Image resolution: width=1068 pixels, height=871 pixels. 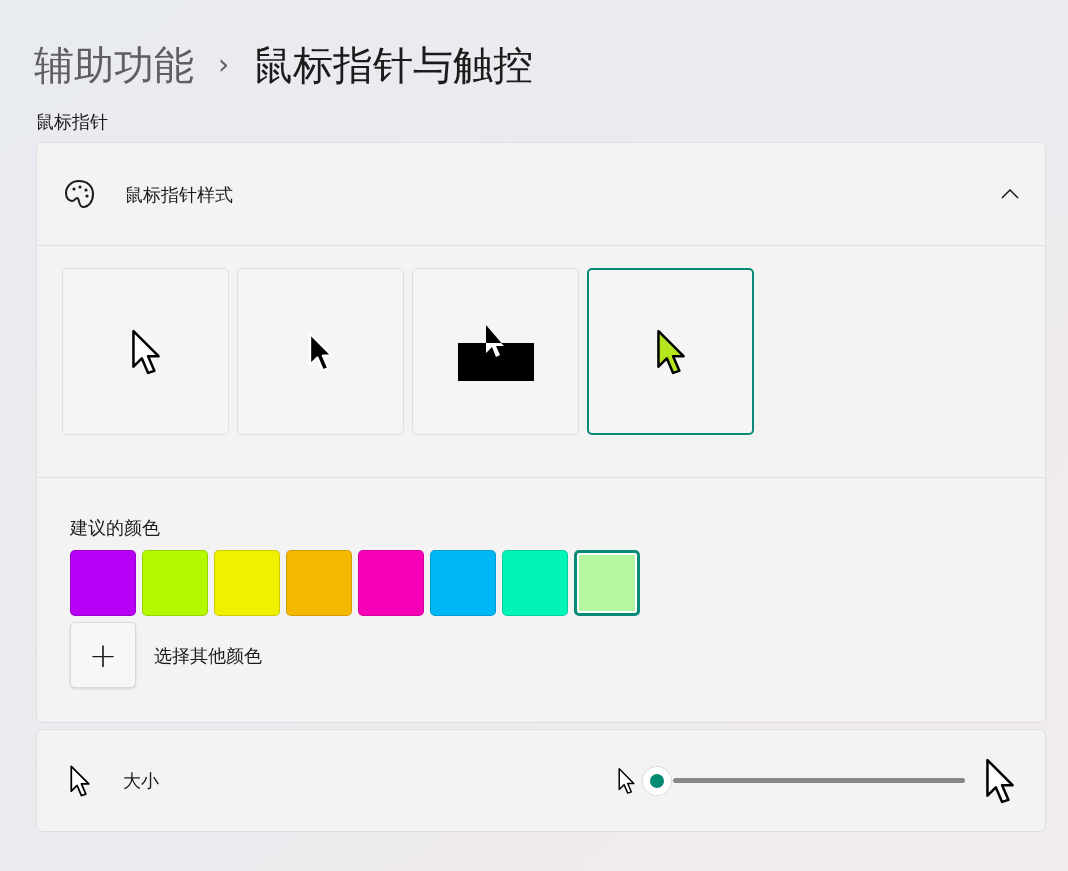 What do you see at coordinates (179, 194) in the screenshot?
I see `pointer-style-title: 鼠标指针样式` at bounding box center [179, 194].